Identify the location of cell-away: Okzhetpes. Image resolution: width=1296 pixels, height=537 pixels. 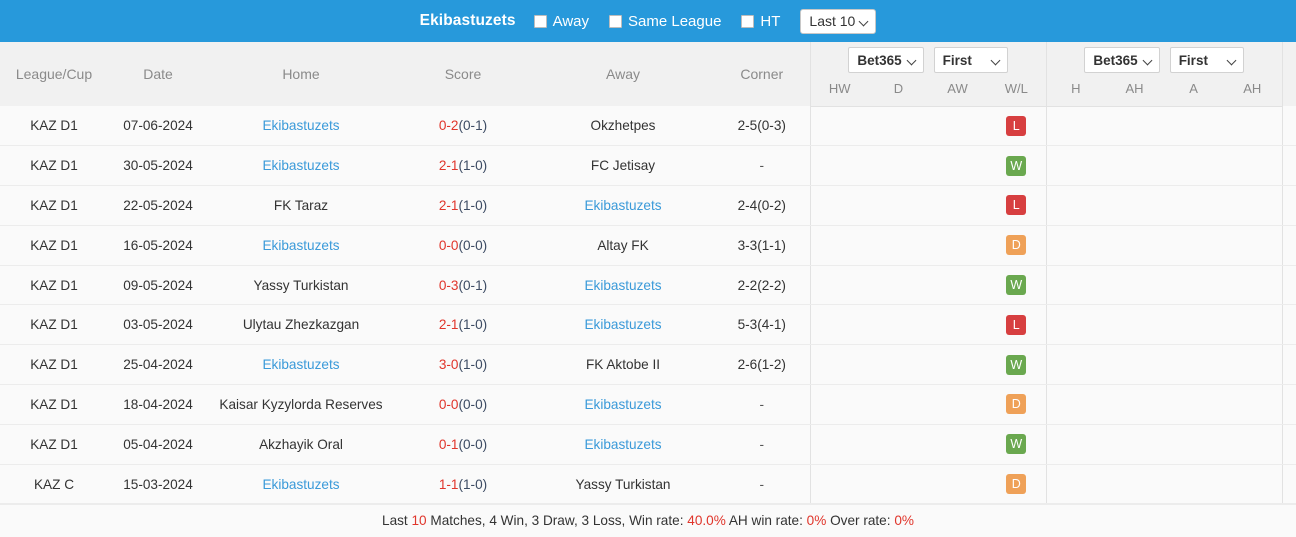
(623, 126).